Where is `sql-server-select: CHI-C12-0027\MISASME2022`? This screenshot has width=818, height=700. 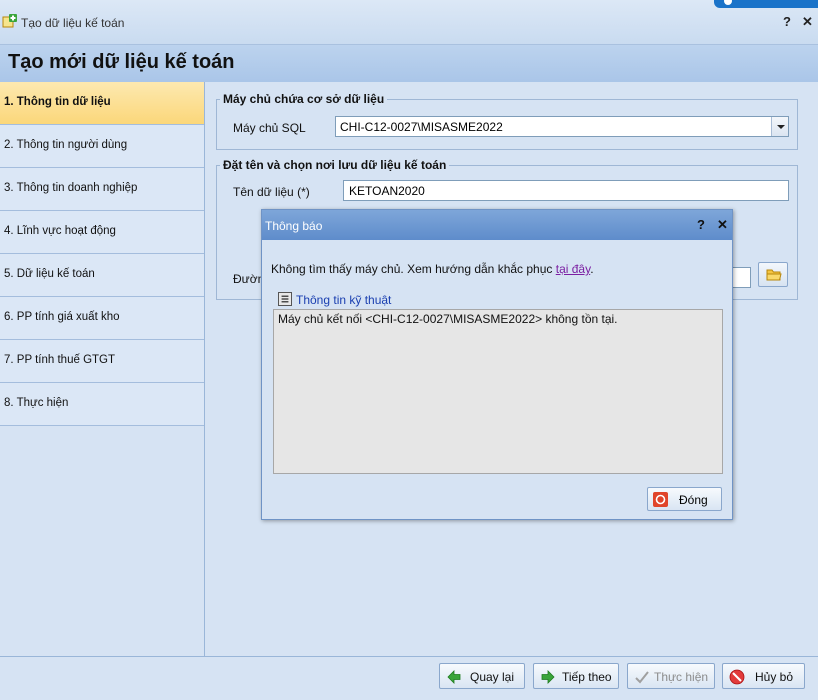 sql-server-select: CHI-C12-0027\MISASME2022 is located at coordinates (562, 126).